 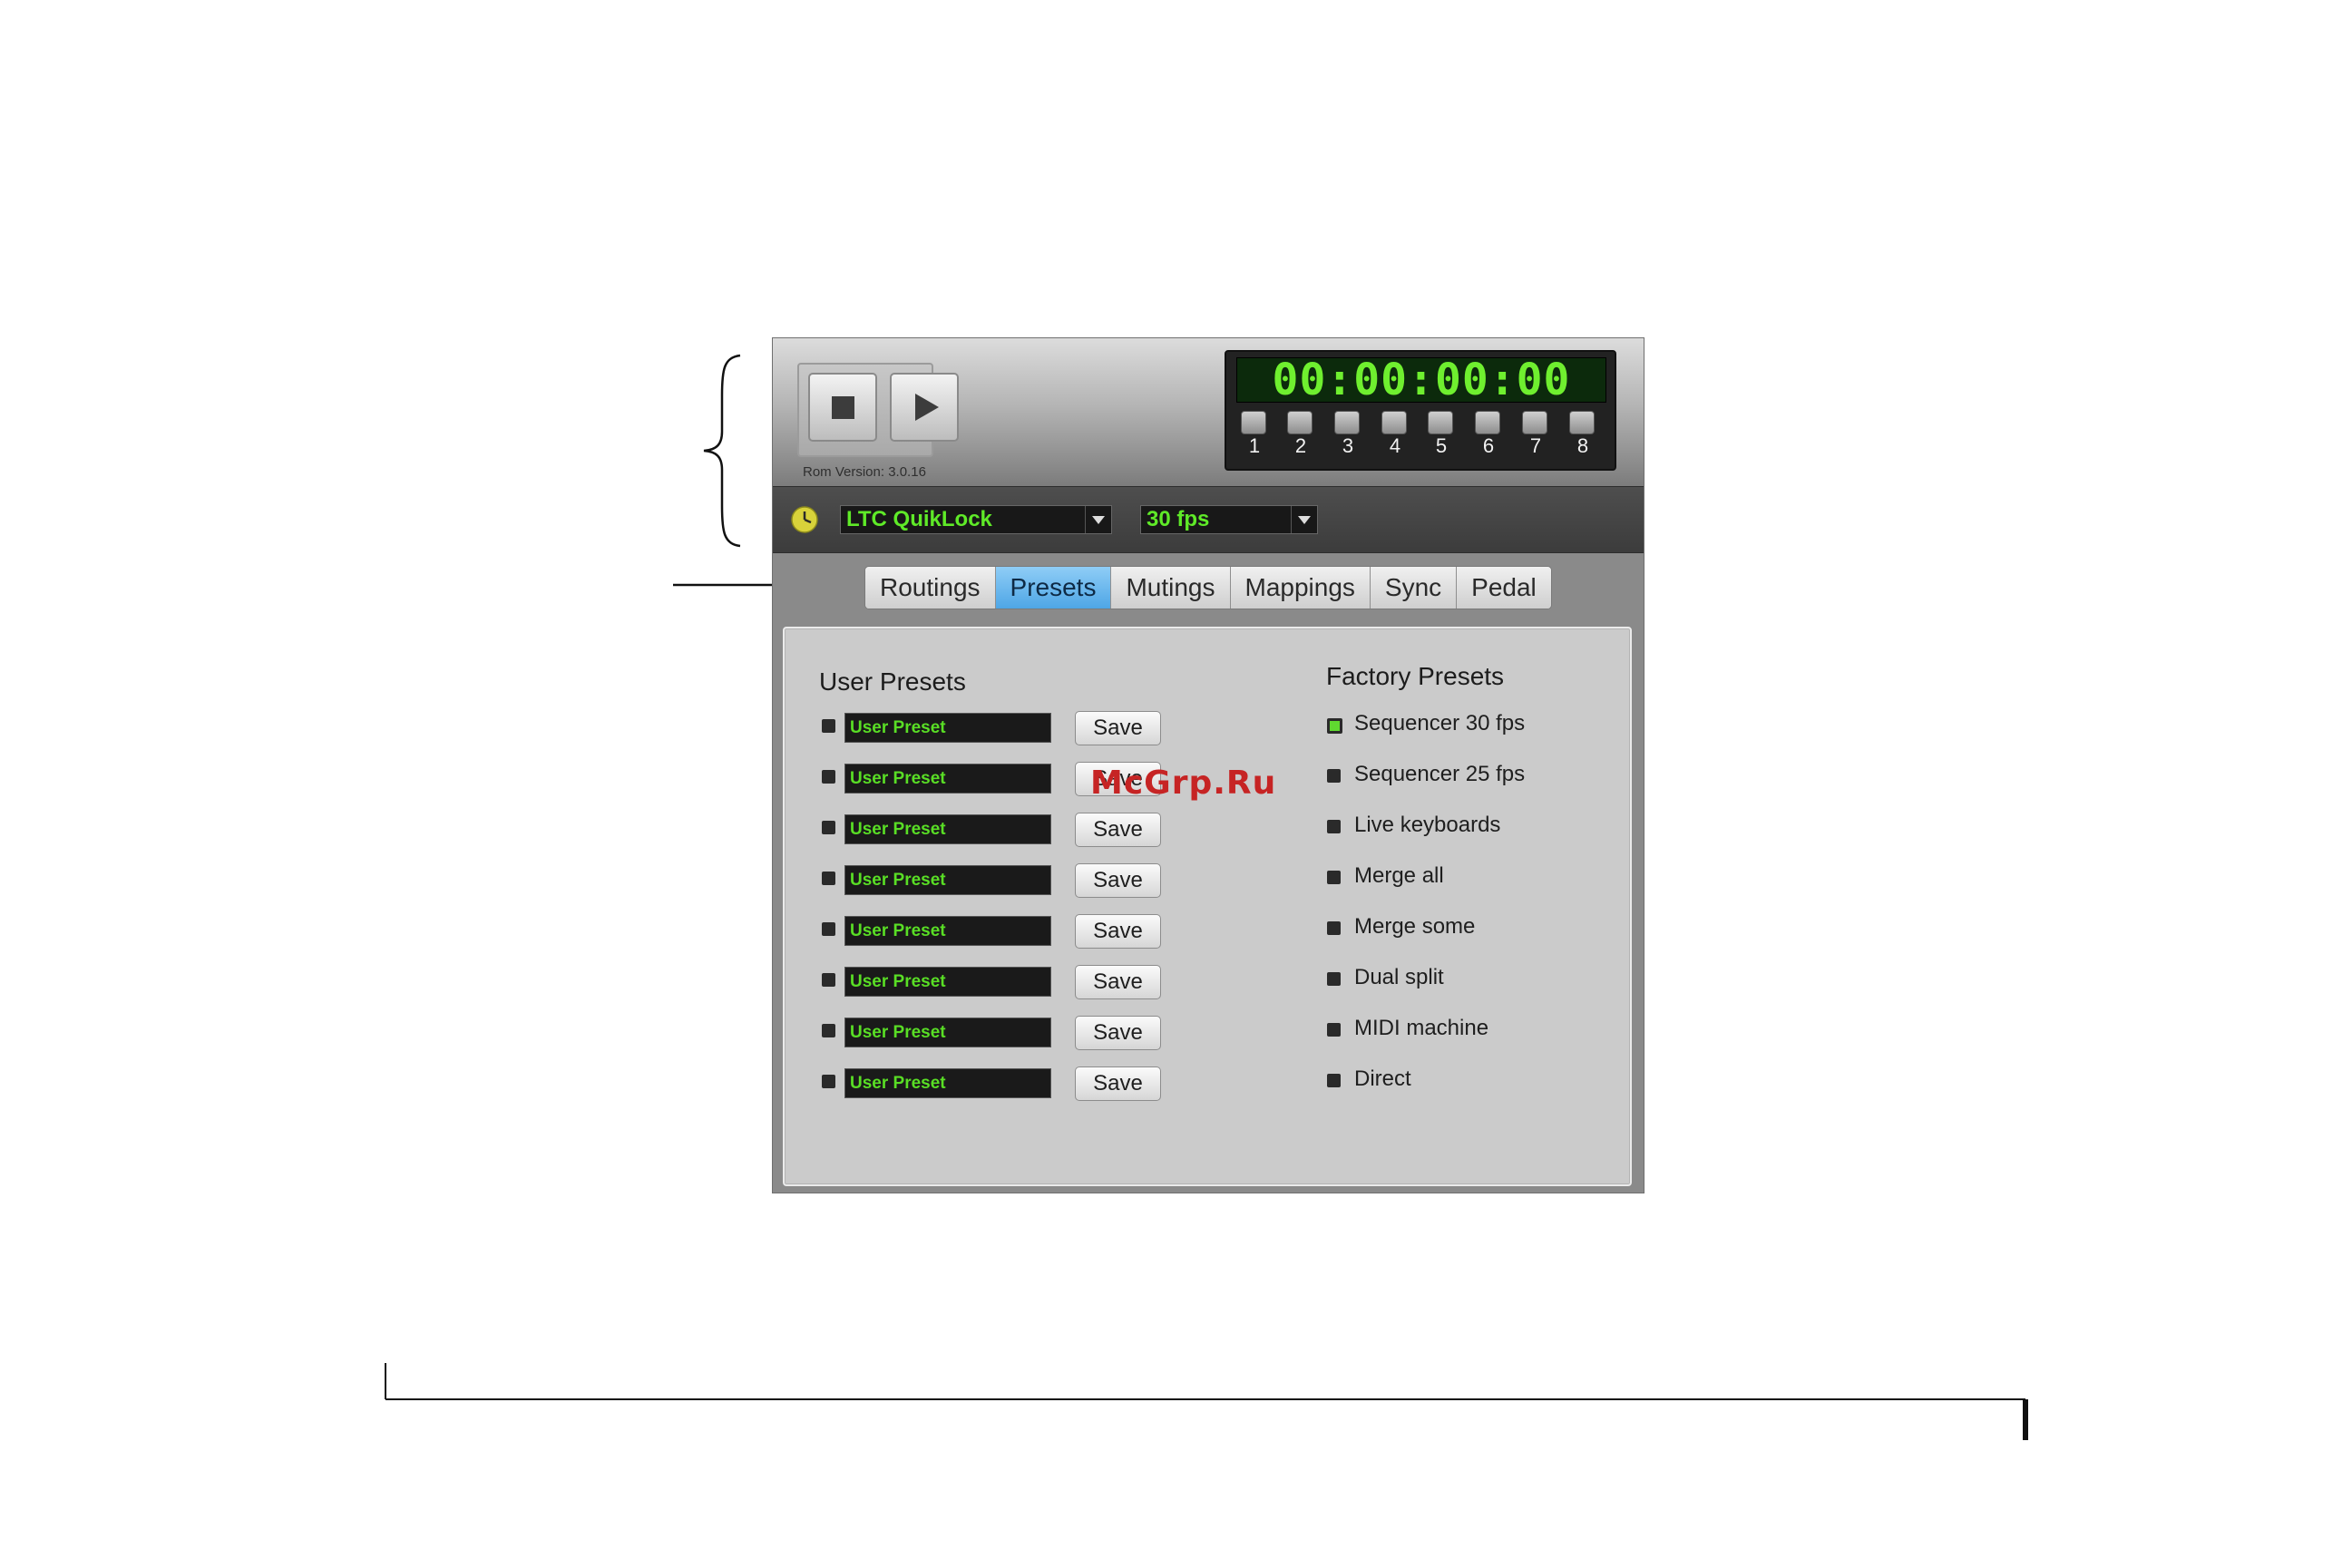 What do you see at coordinates (722, 451) in the screenshot?
I see `annotation-brace` at bounding box center [722, 451].